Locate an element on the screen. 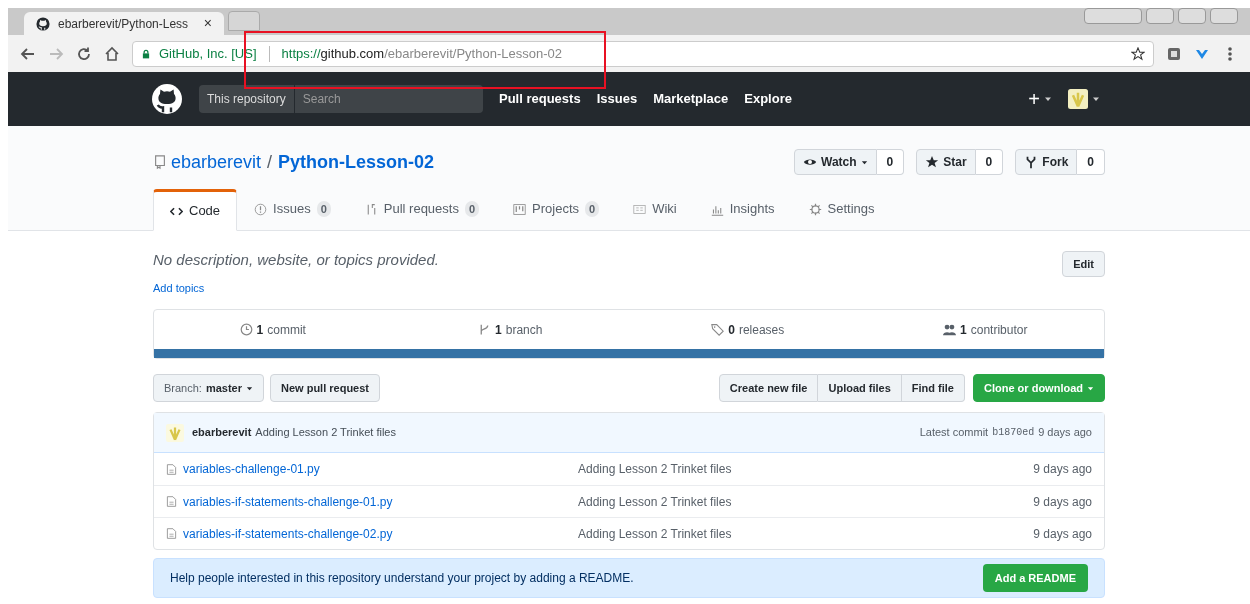 This screenshot has width=1250, height=604. nav-link: Marketplace is located at coordinates (691, 99).